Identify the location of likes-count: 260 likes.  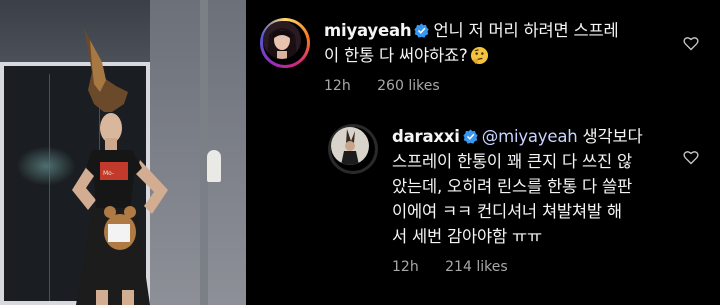
(408, 86).